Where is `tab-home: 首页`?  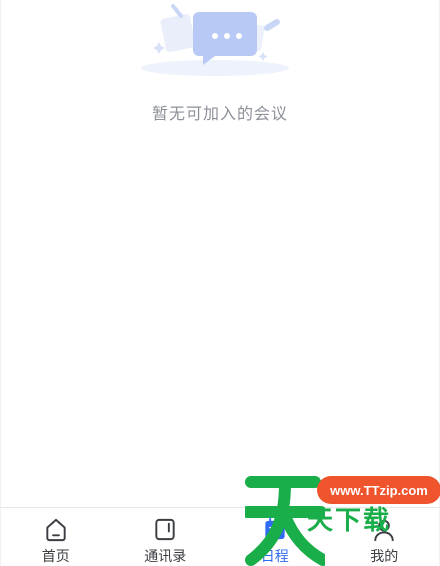
tab-home: 首页 is located at coordinates (56, 537).